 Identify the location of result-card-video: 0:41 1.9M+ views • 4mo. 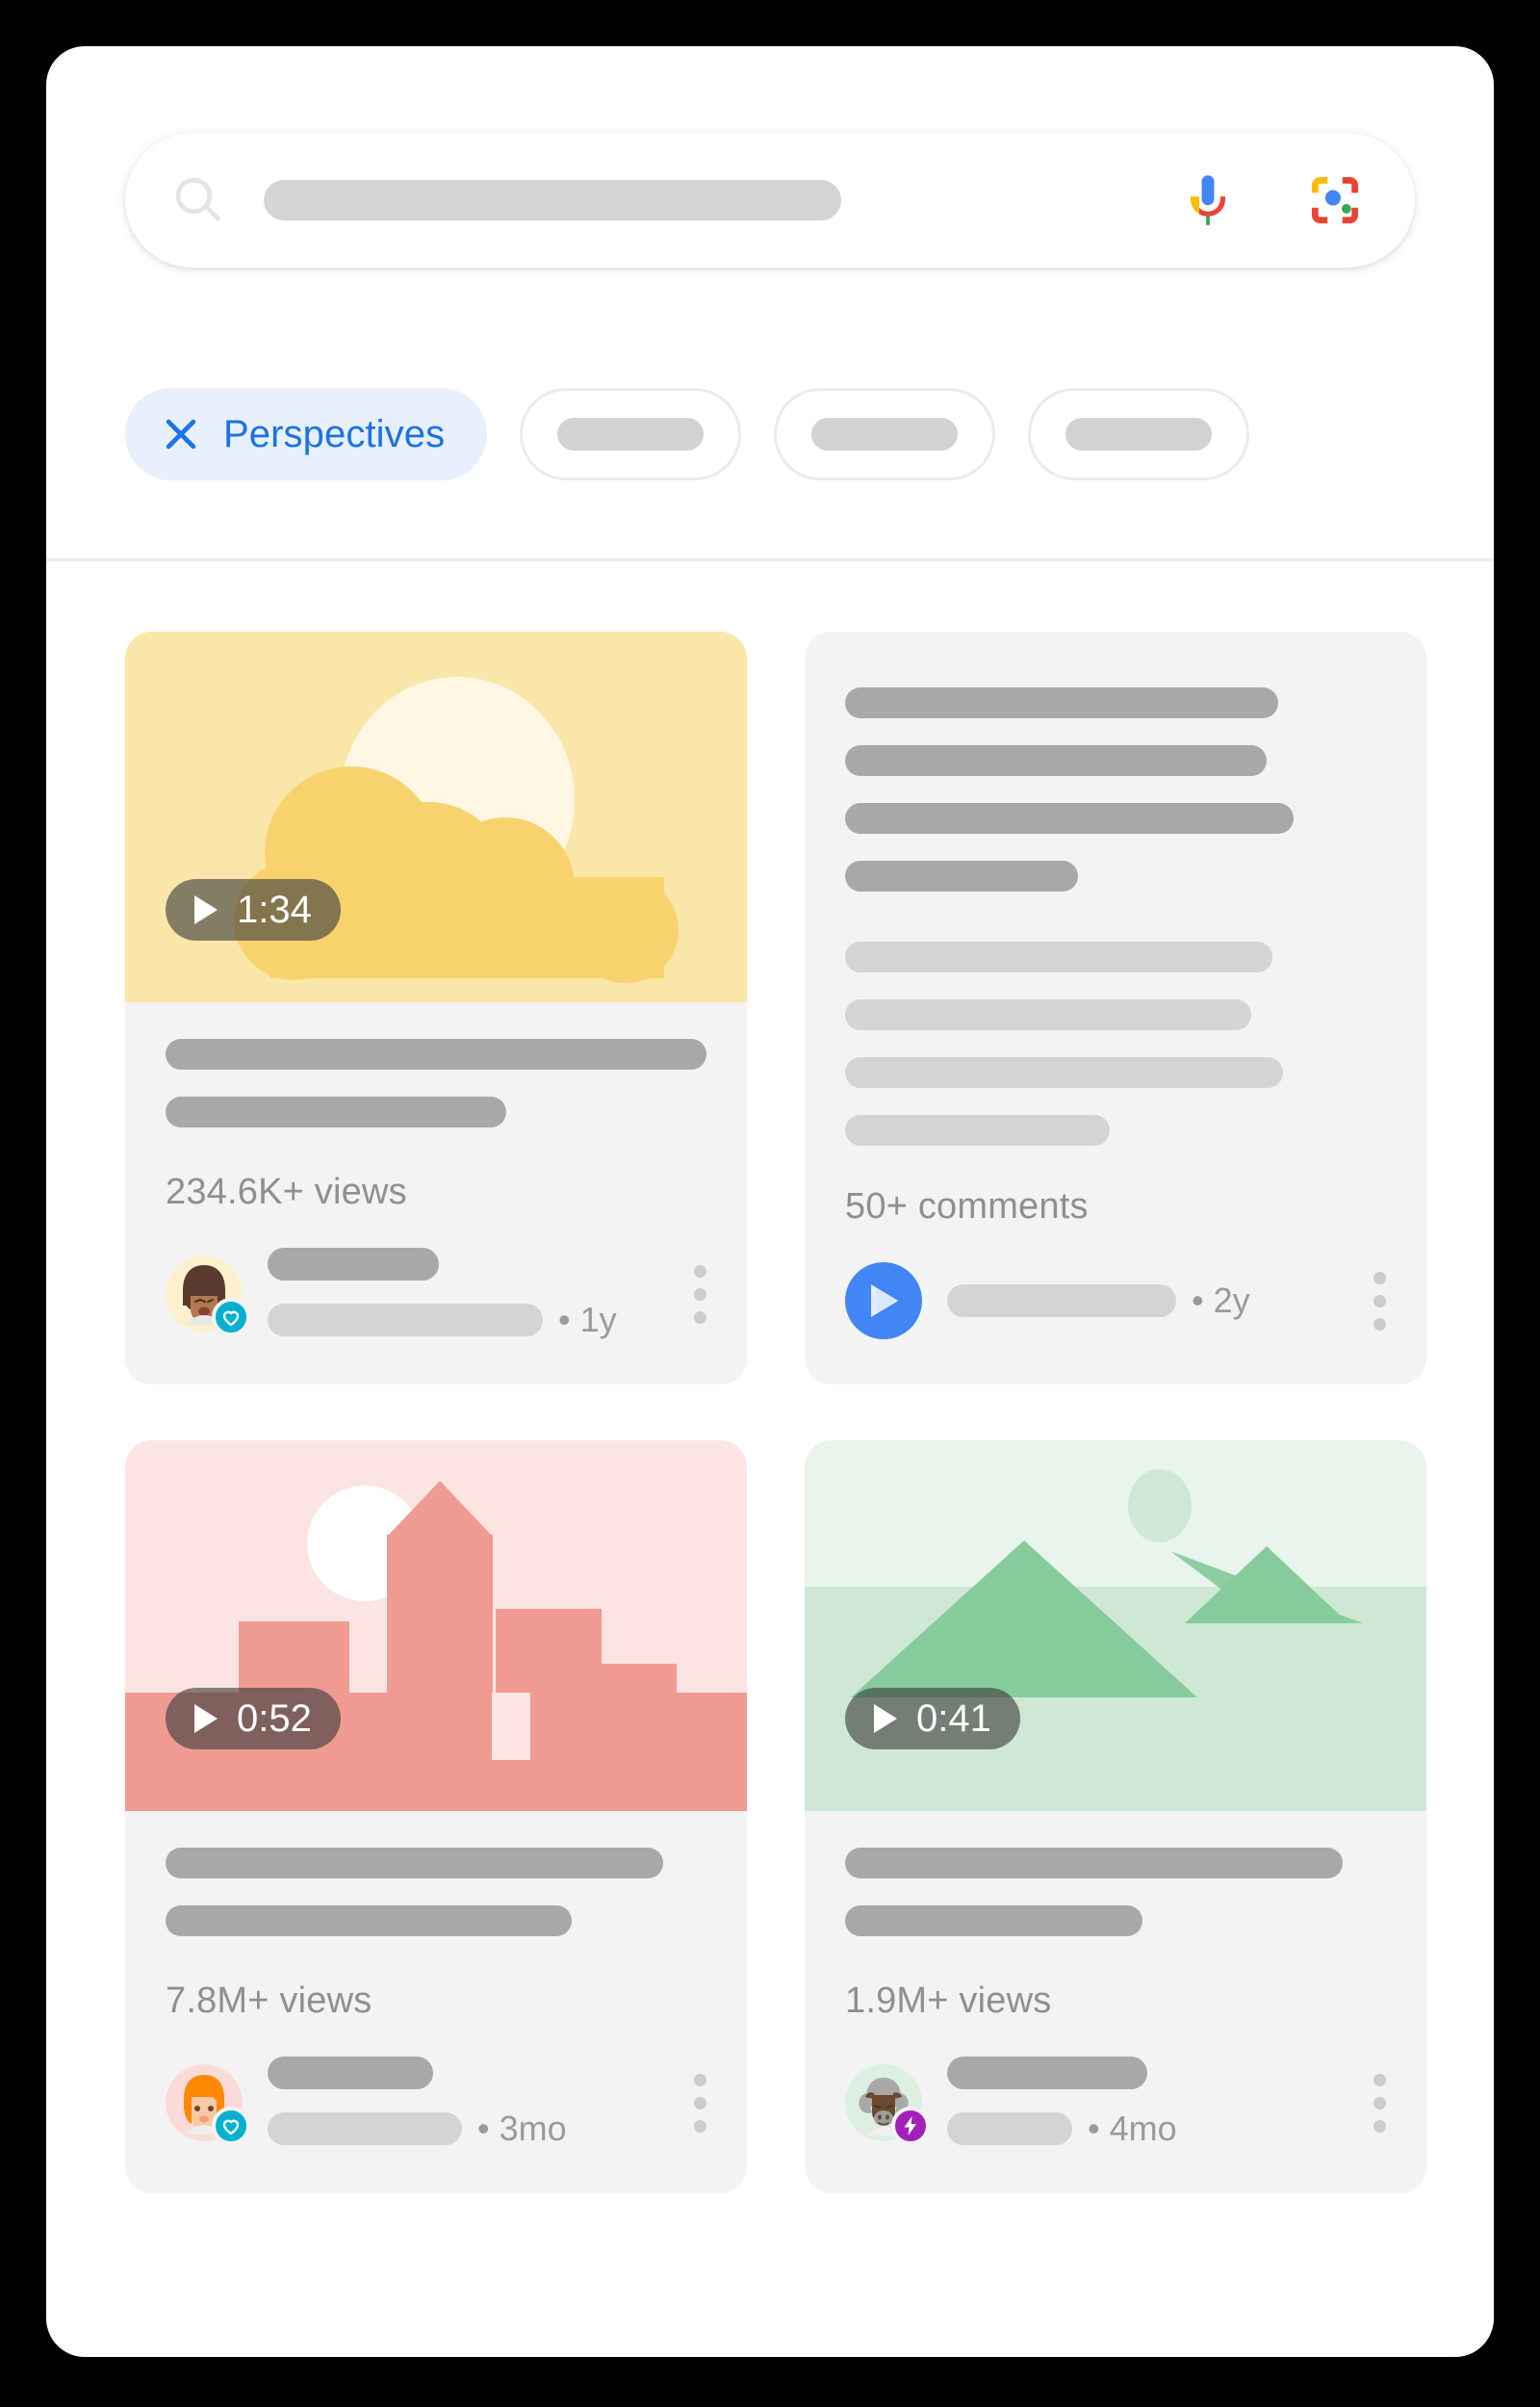
(1115, 1816).